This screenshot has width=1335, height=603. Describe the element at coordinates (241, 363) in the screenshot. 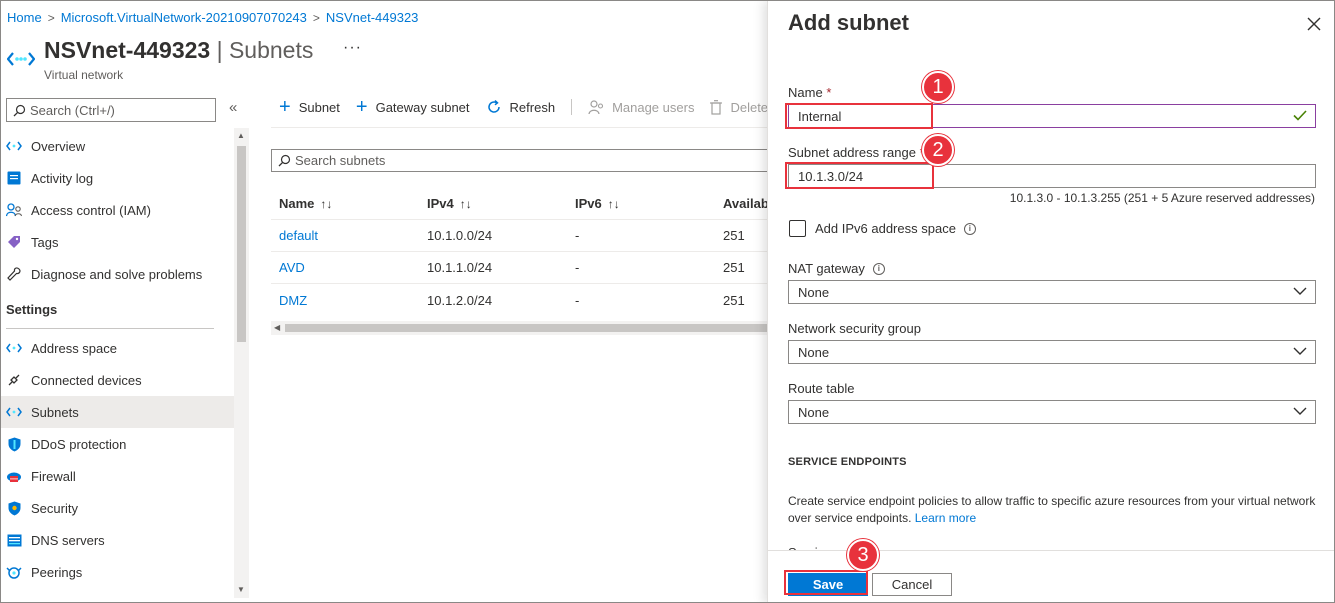

I see `nav-scrollbar: ▲ ▼` at that location.